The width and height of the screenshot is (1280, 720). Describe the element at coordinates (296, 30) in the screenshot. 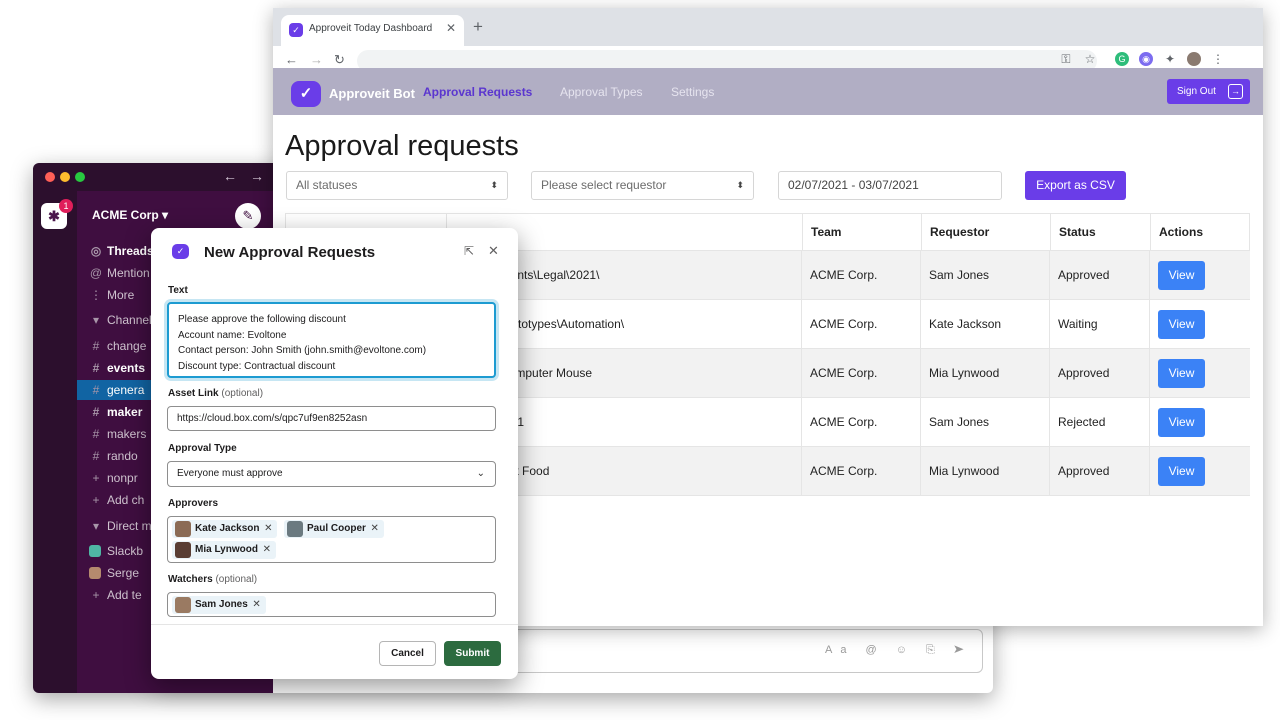

I see `approveit-favicon-icon: ✓` at that location.